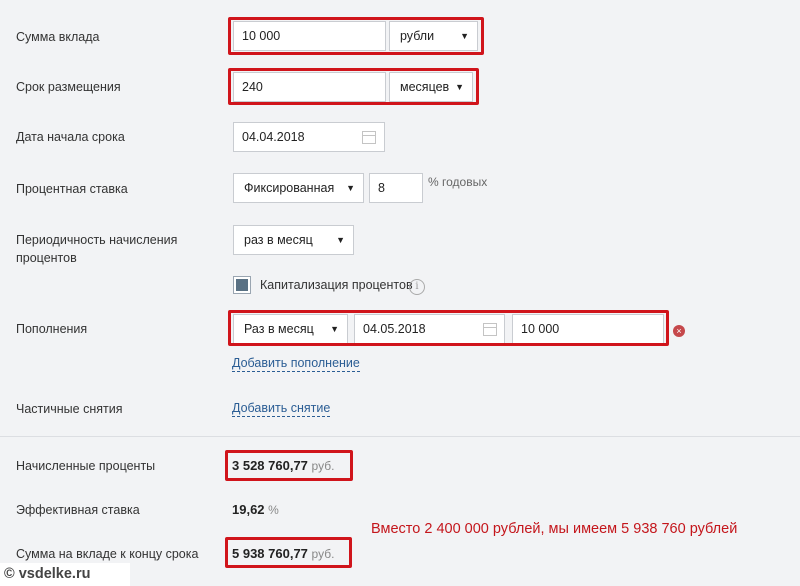 The height and width of the screenshot is (586, 800). I want to click on rate-value-input: 8, so click(396, 188).